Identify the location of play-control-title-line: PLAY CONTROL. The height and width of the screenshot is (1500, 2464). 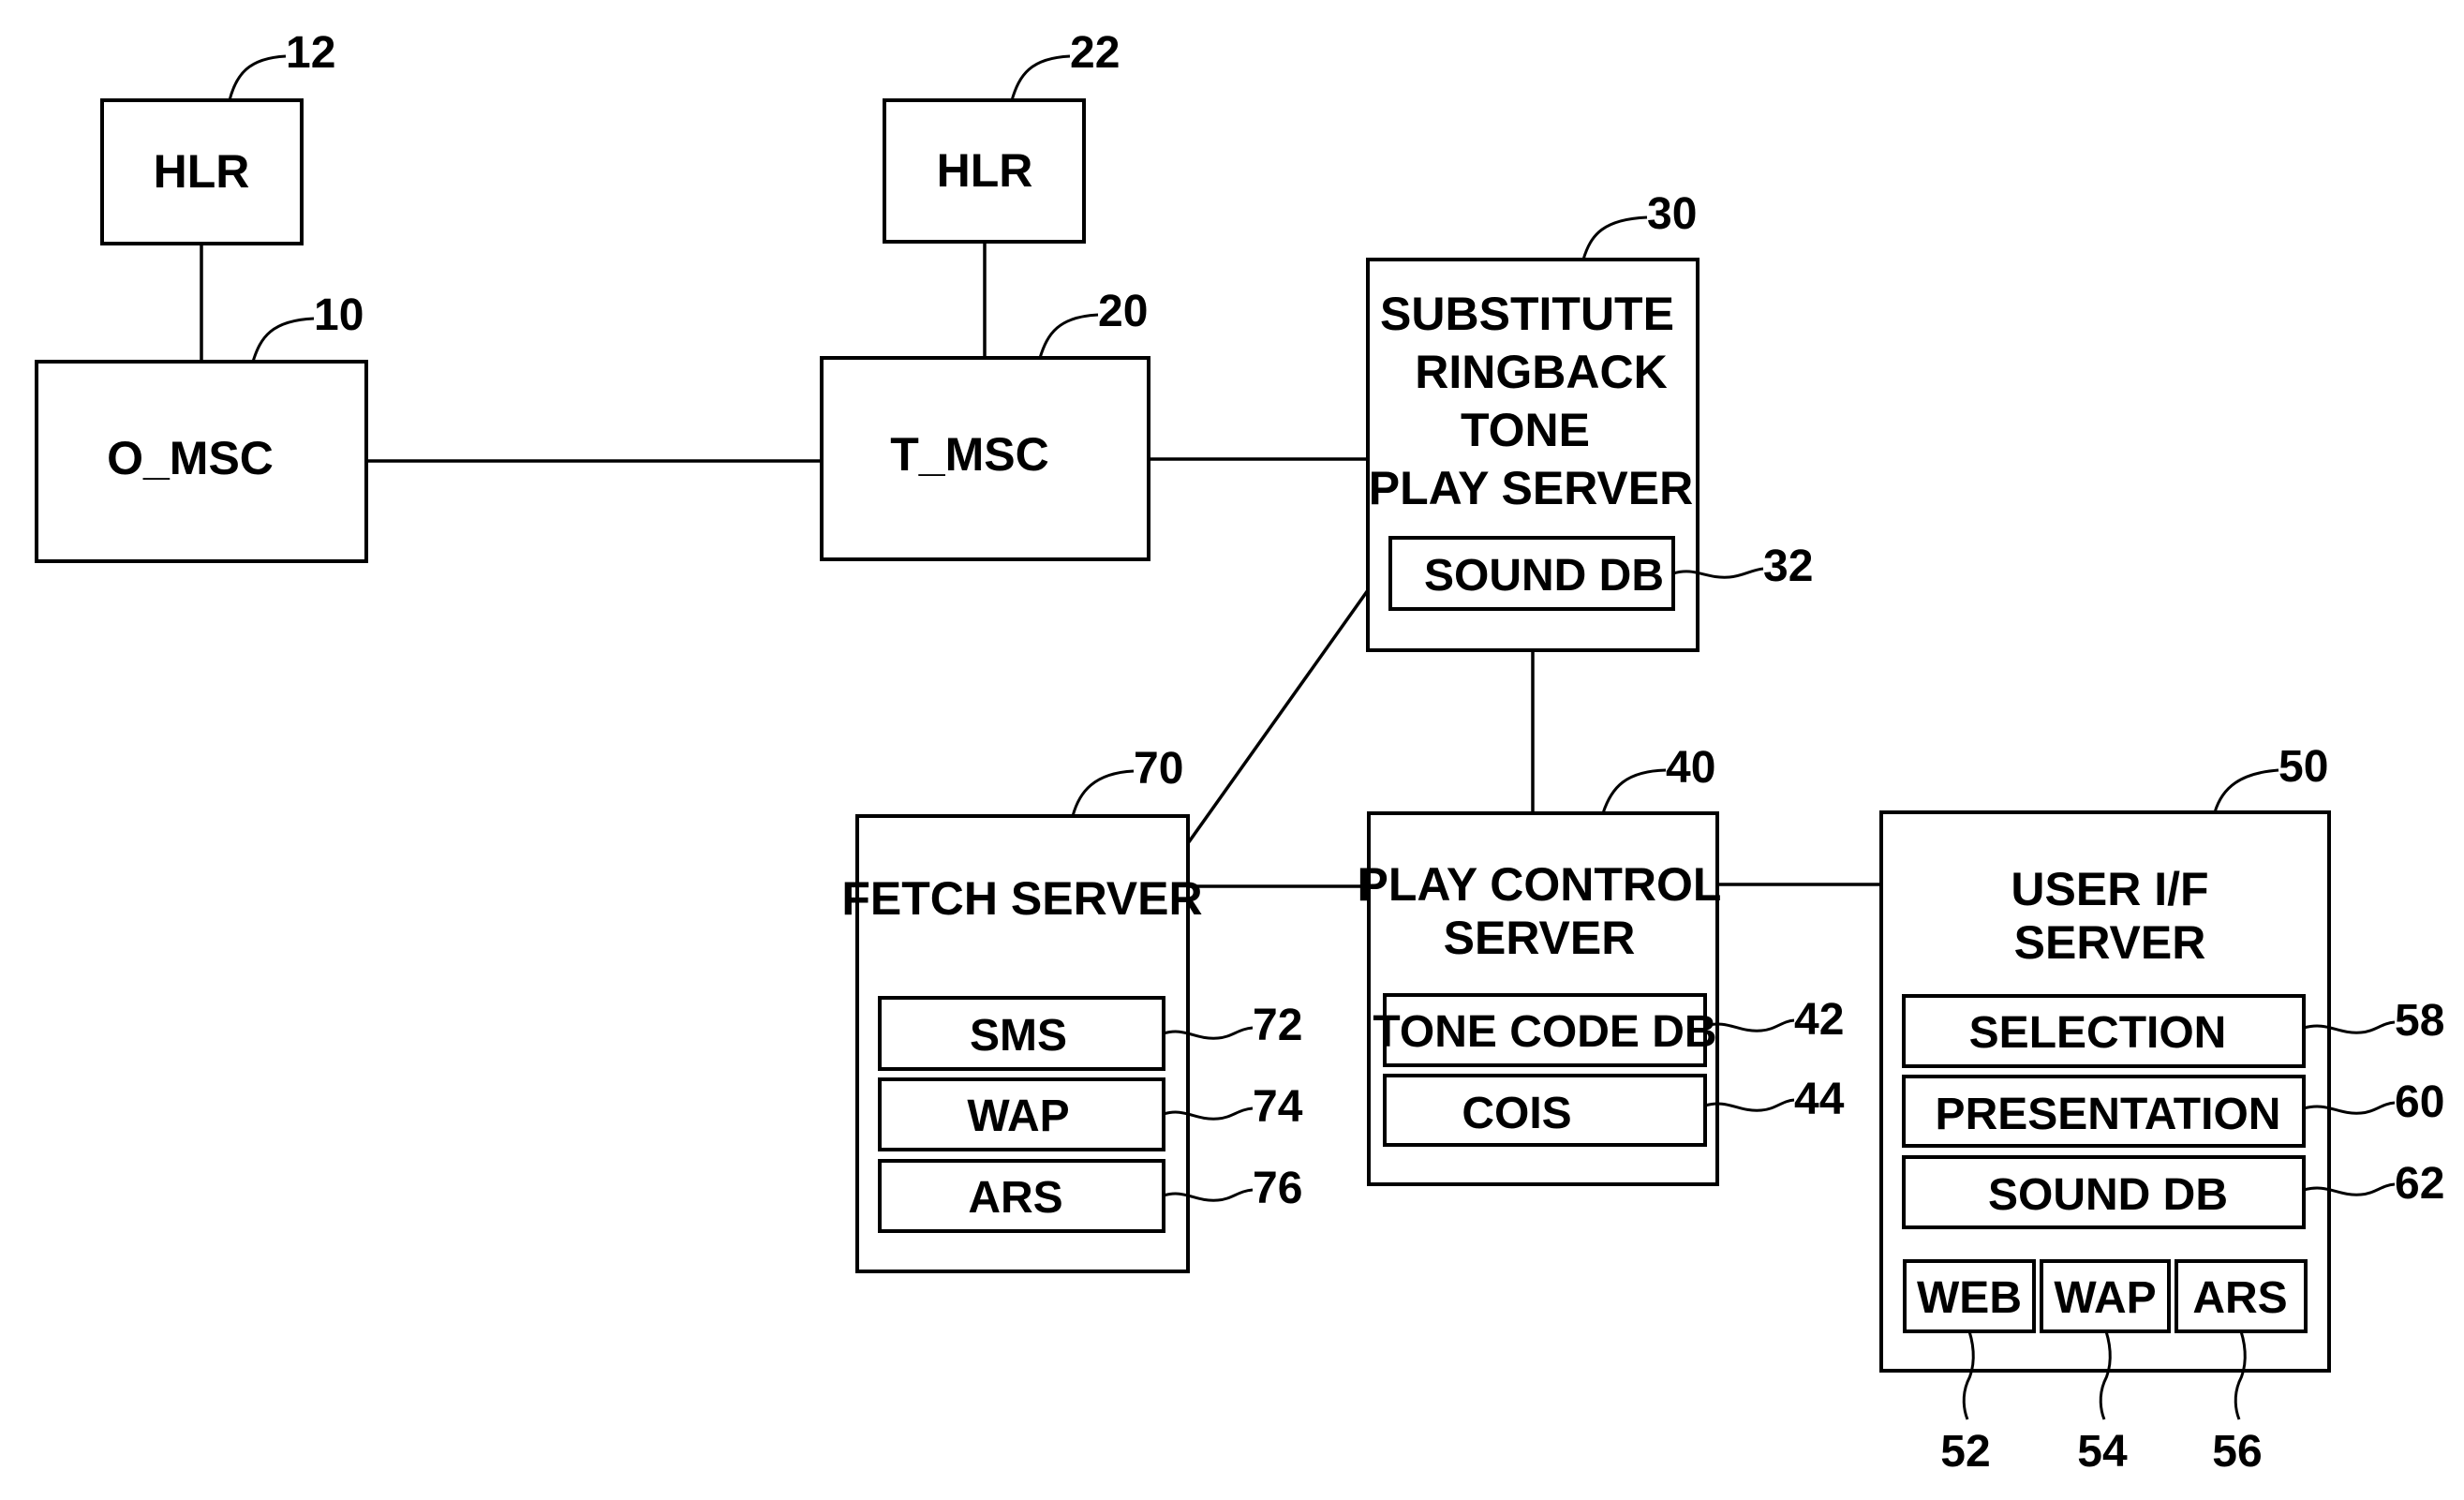
(1540, 884).